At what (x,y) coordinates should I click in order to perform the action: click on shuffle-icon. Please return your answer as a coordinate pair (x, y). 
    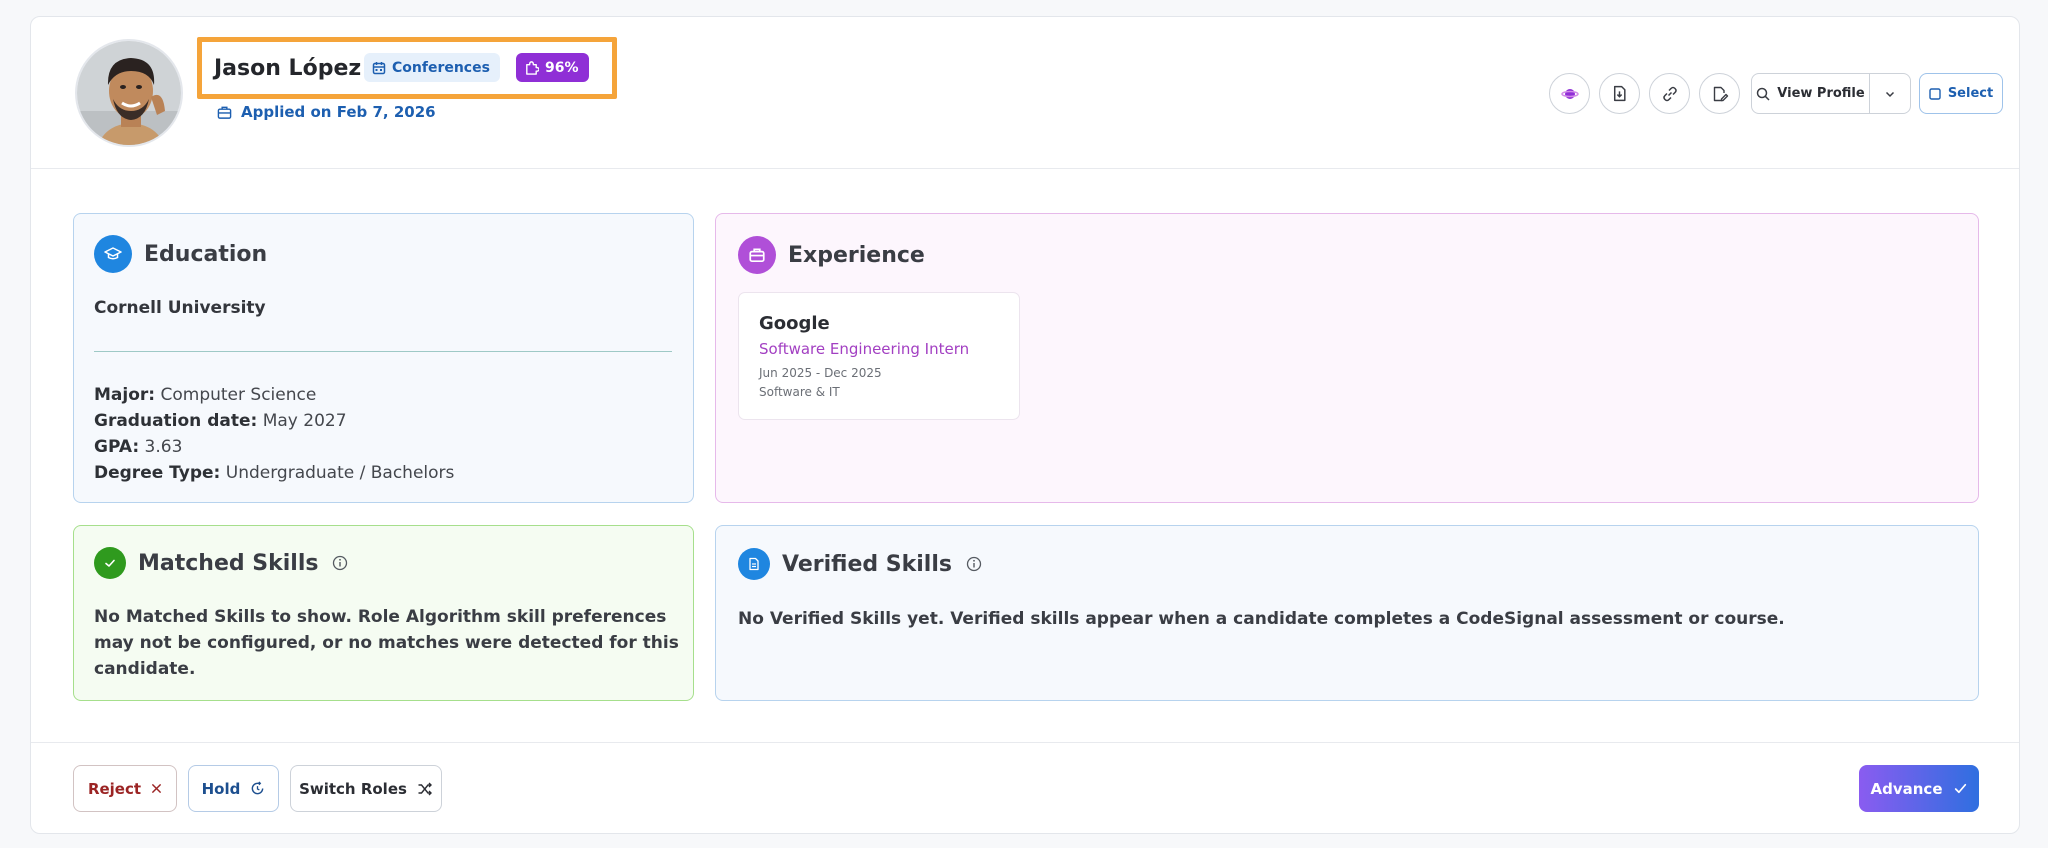
    Looking at the image, I should click on (425, 788).